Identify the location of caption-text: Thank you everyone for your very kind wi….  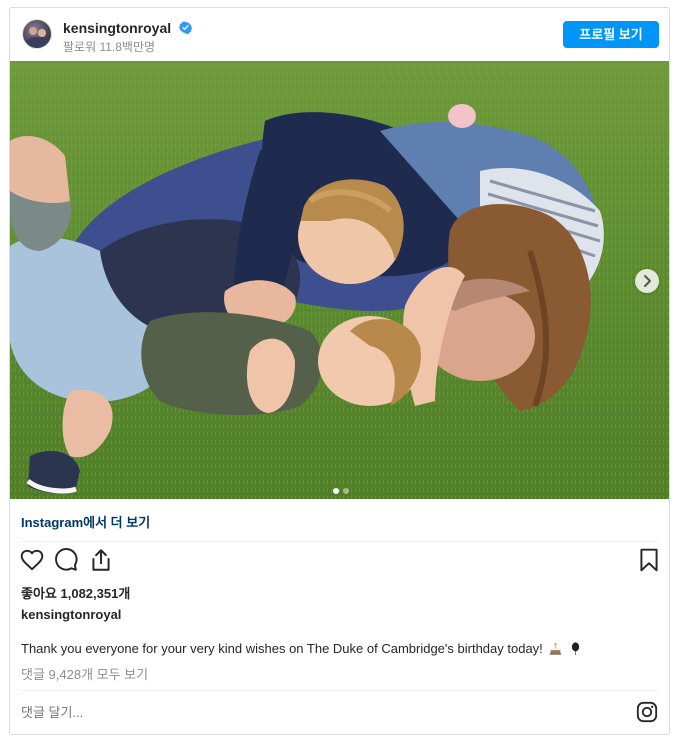
(282, 648).